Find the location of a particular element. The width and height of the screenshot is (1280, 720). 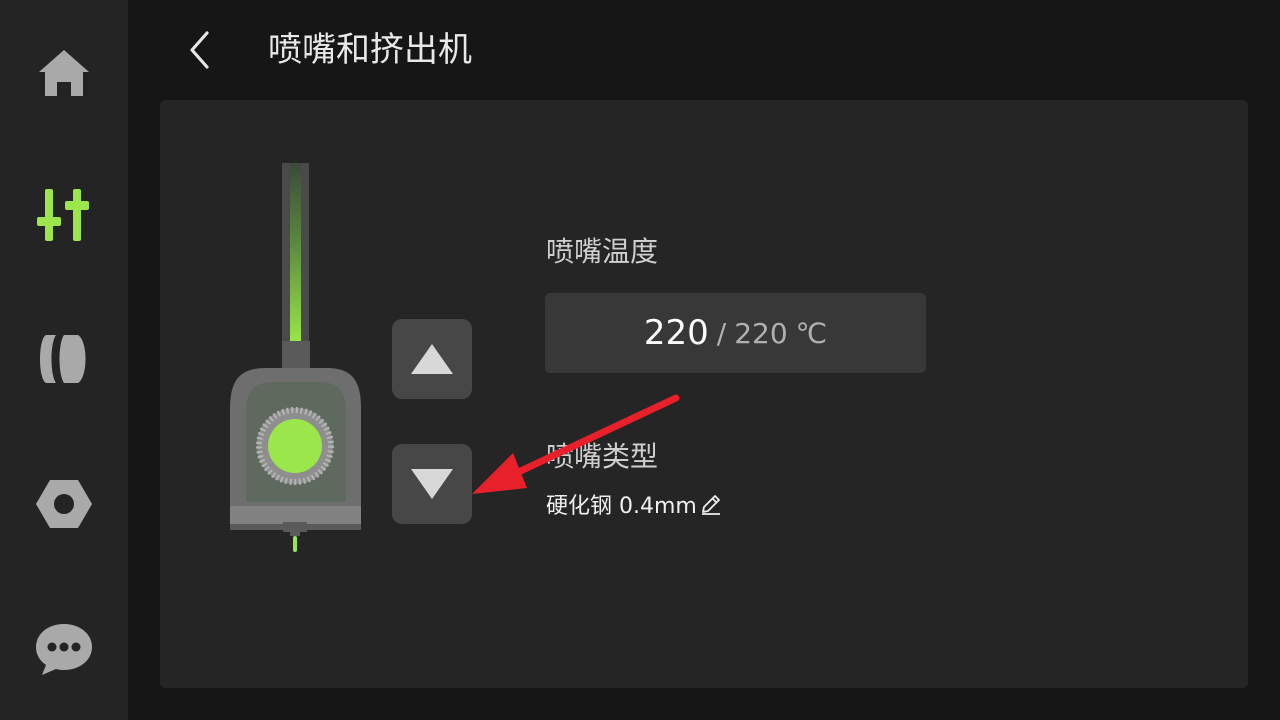

filament-icon is located at coordinates (63, 359).